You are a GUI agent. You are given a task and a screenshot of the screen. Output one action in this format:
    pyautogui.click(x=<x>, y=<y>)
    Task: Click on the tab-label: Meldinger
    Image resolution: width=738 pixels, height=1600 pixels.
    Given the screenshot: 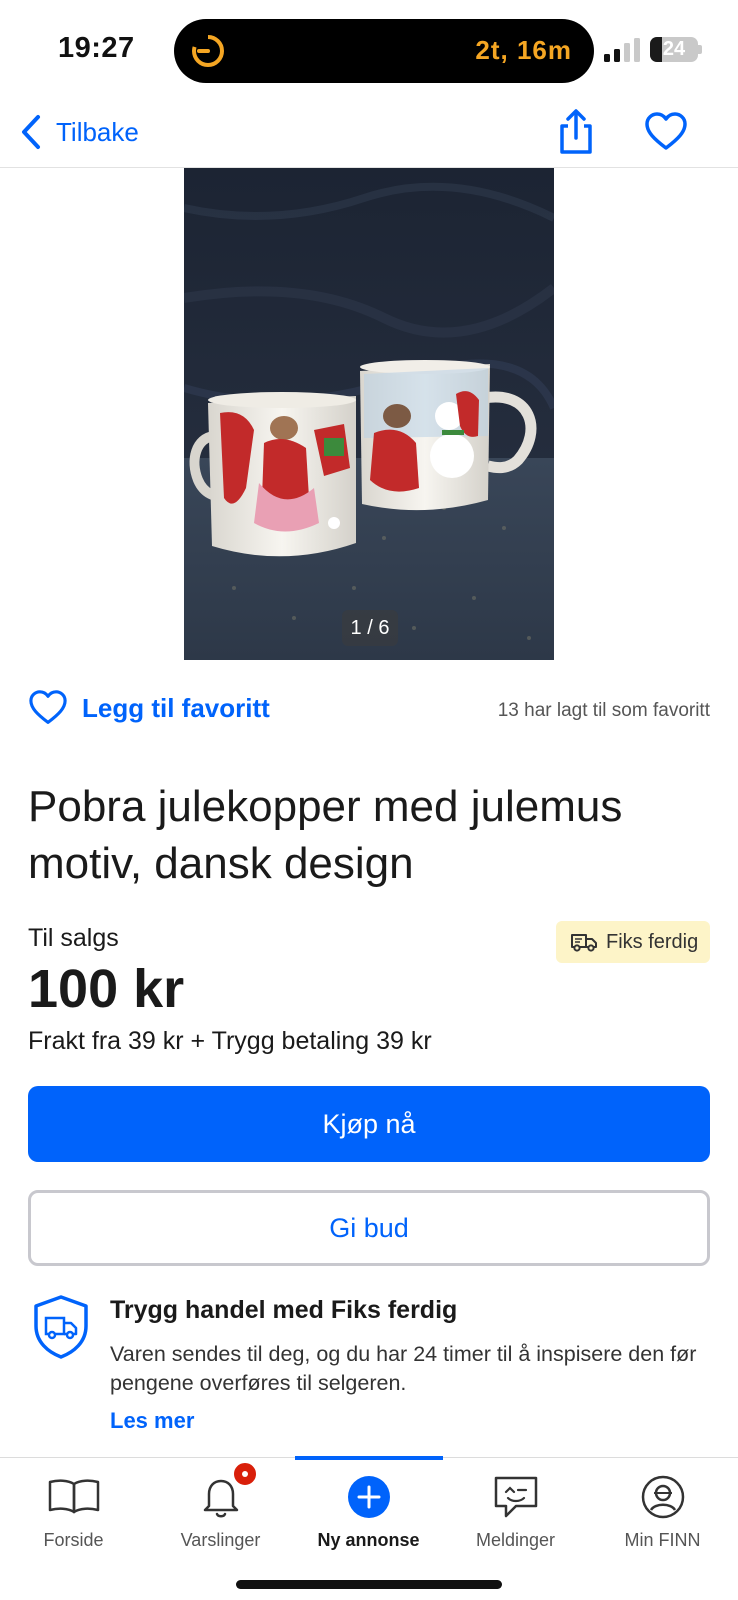 What is the action you would take?
    pyautogui.click(x=515, y=1540)
    